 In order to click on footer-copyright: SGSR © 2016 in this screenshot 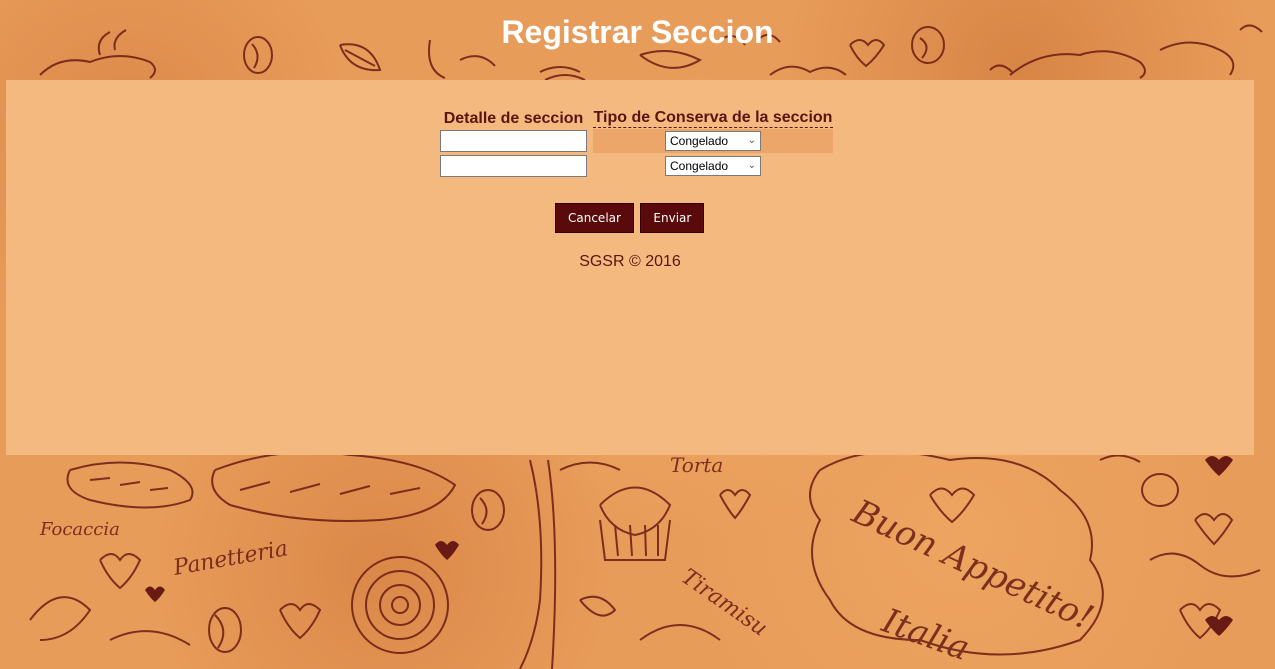, I will do `click(630, 261)`.